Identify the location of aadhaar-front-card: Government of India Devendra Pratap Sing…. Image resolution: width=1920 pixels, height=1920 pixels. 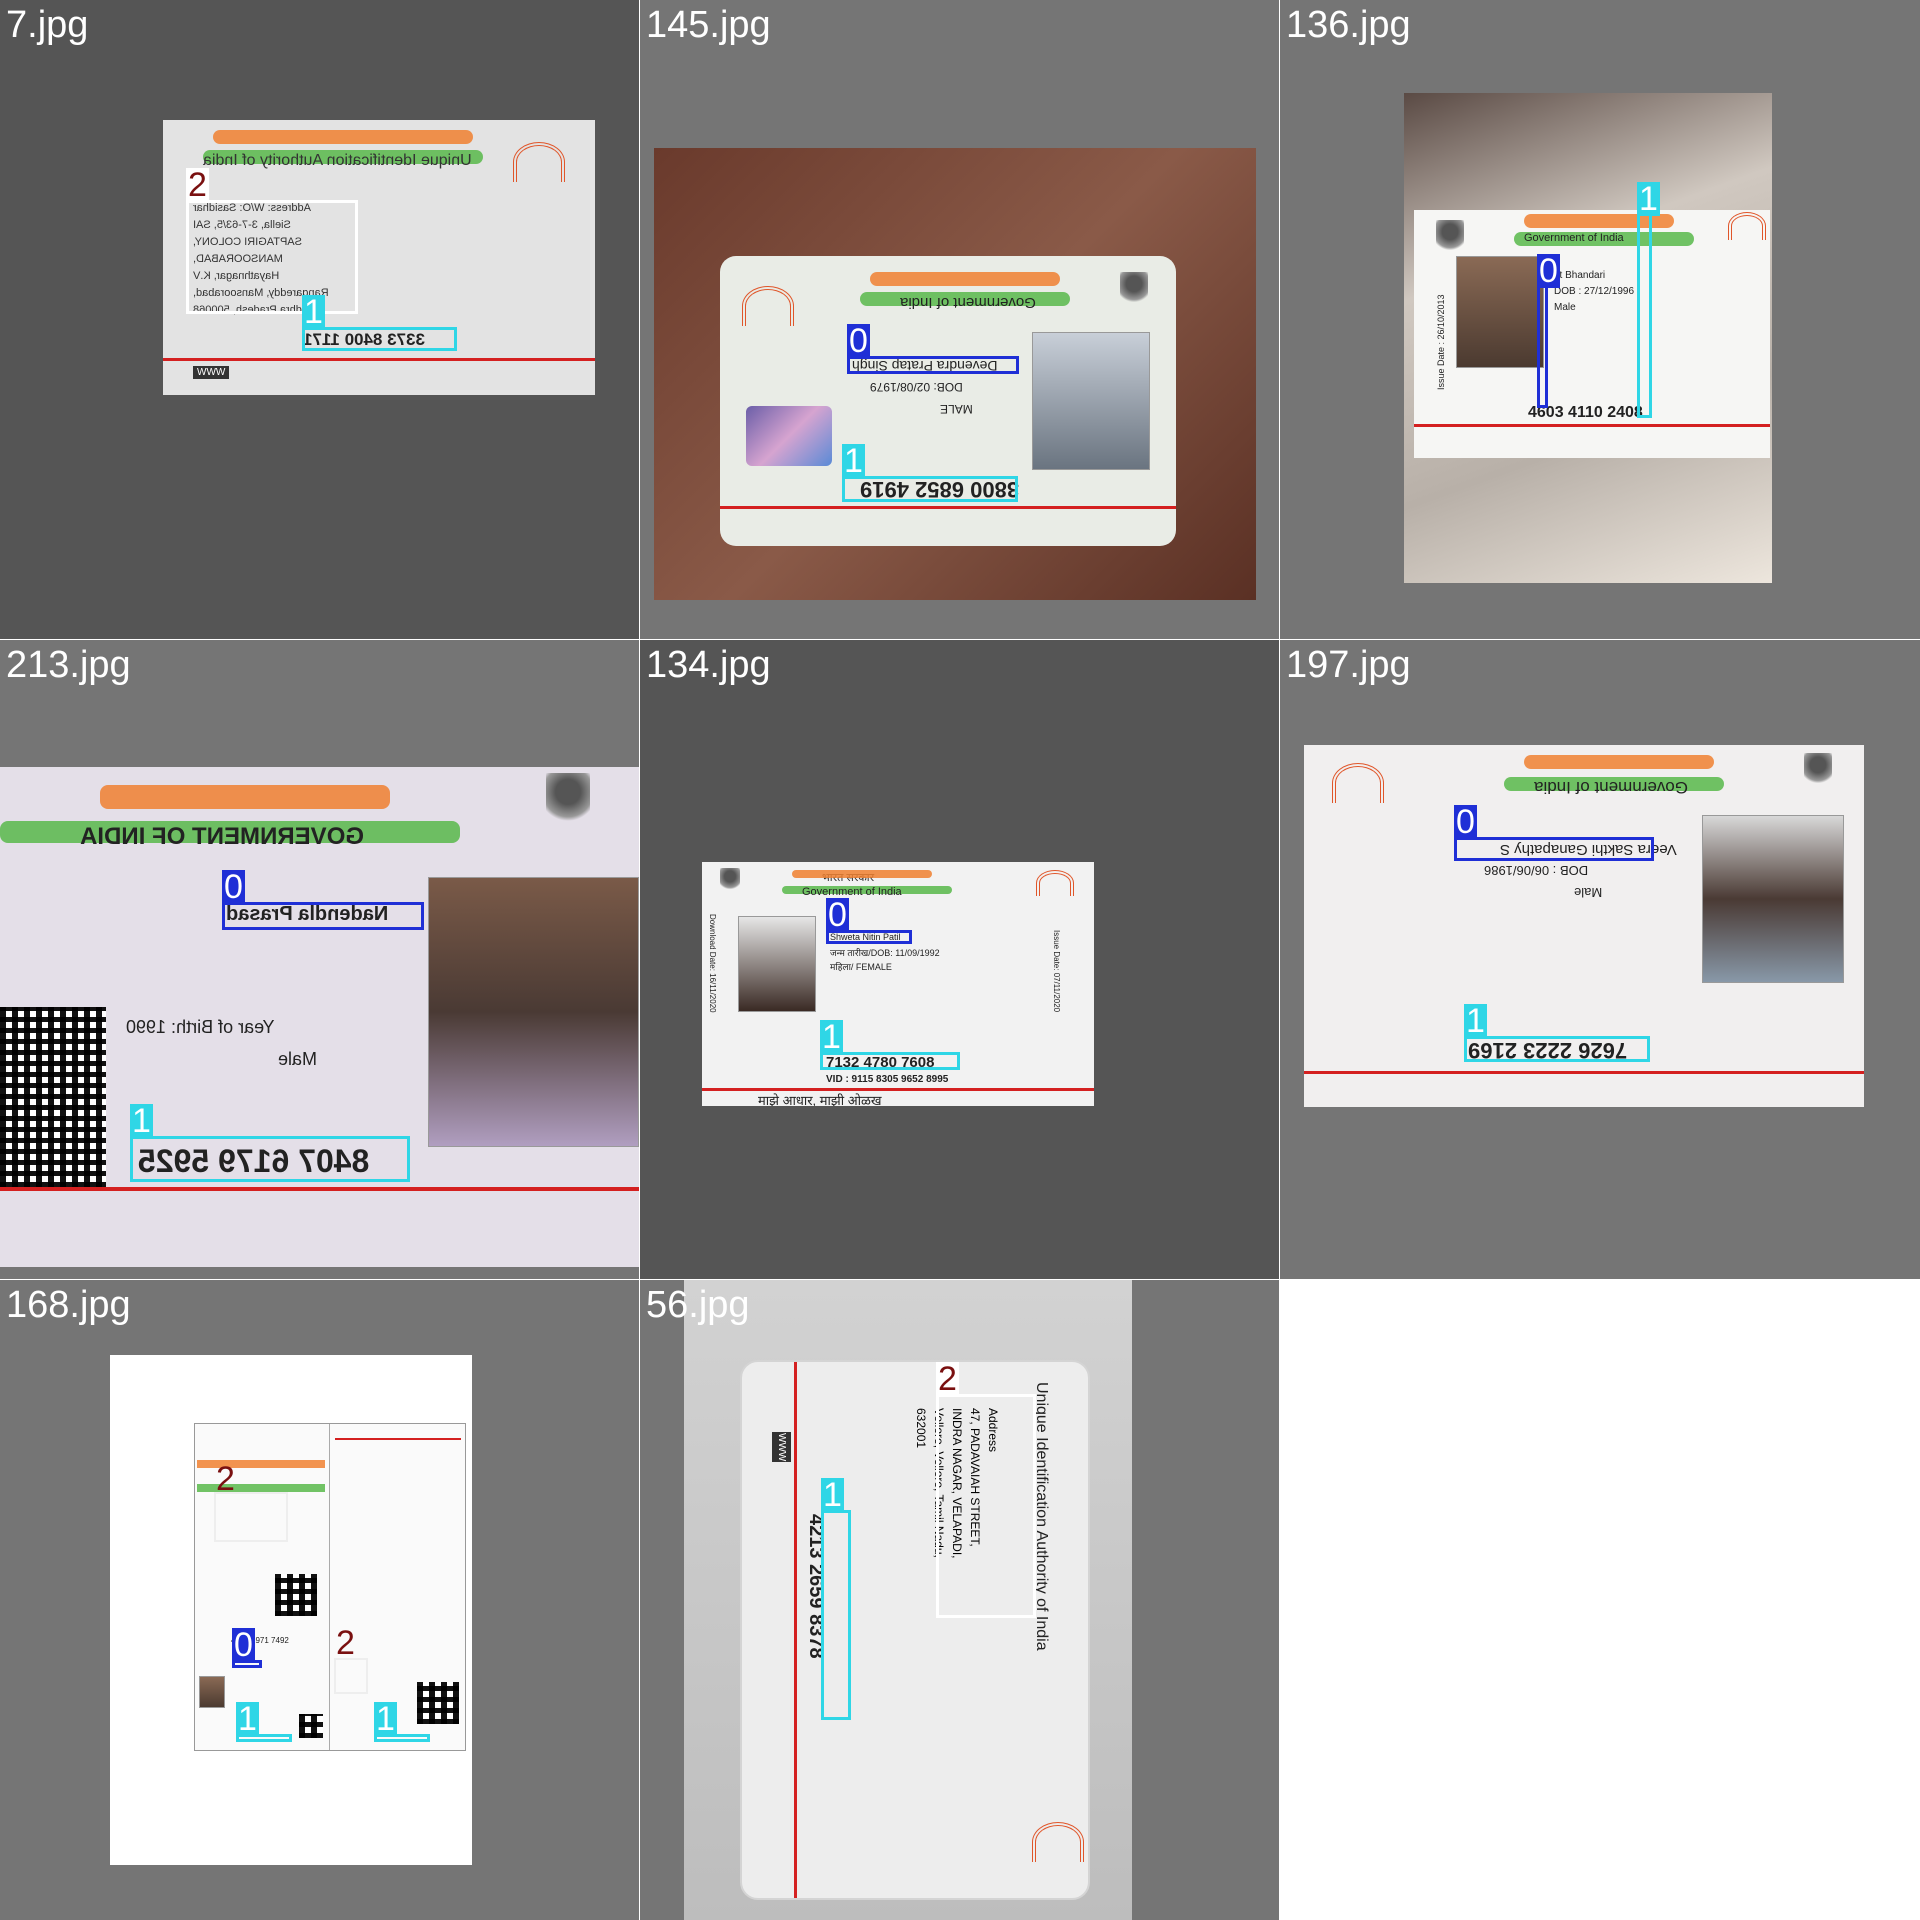
(948, 401).